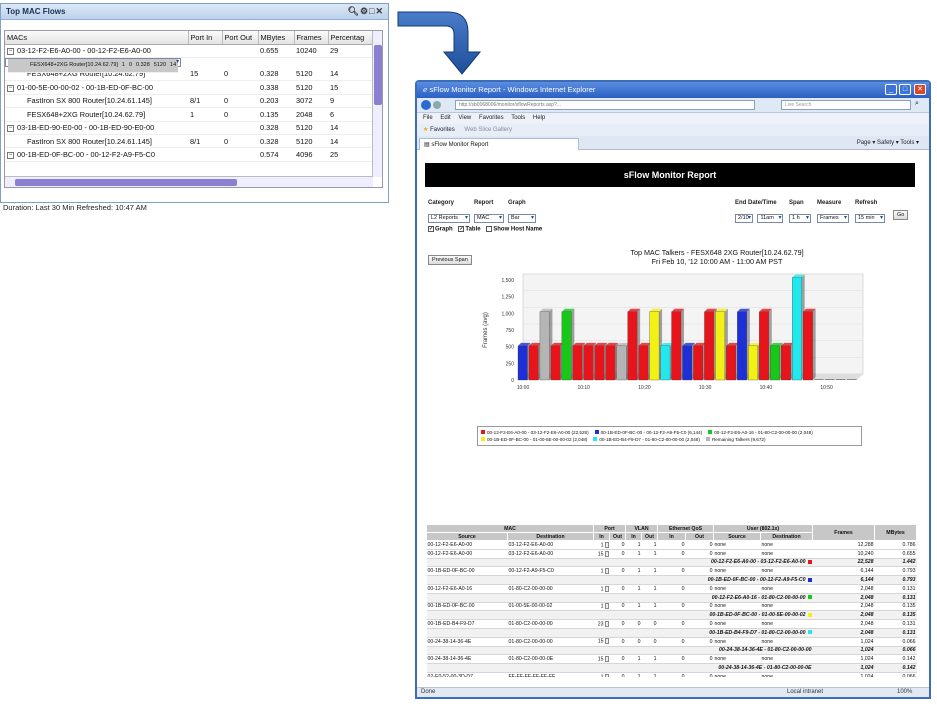 The image size is (937, 705). Describe the element at coordinates (619, 668) in the screenshot. I see `subtotal-label: 00-24-38-14-36-4E - 01-80-C2-00-00-0E` at that location.